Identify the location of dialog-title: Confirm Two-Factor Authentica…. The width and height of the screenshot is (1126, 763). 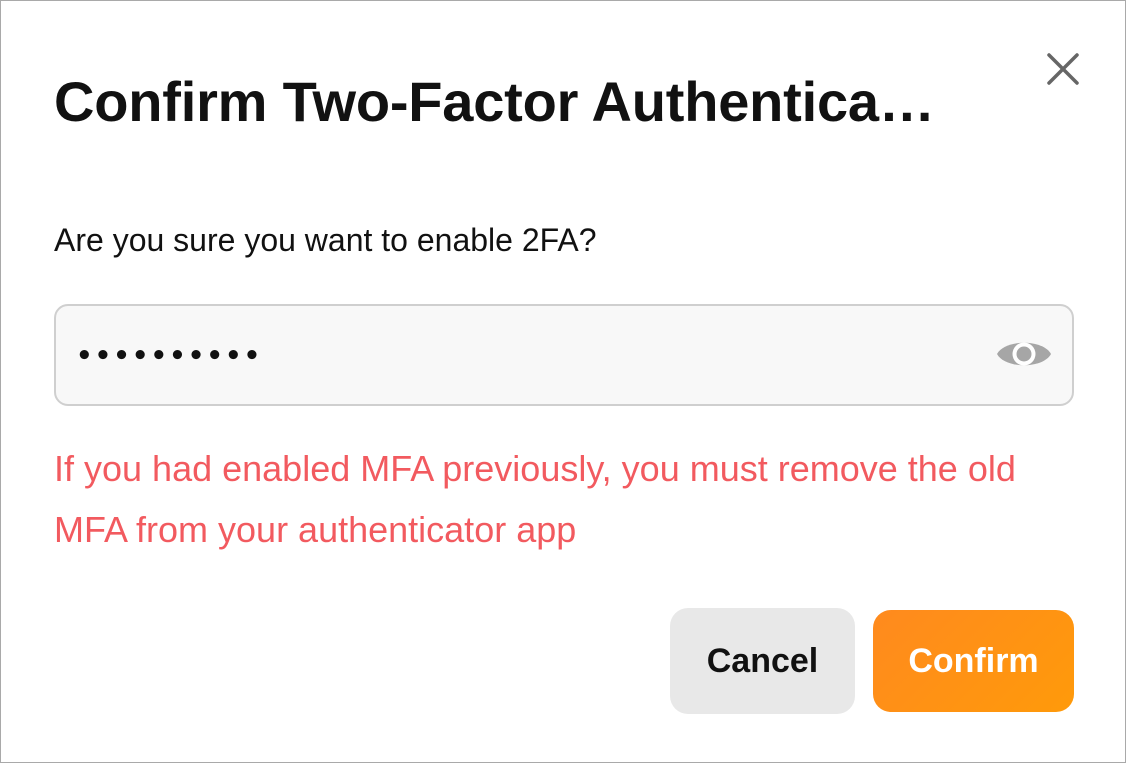
(494, 101).